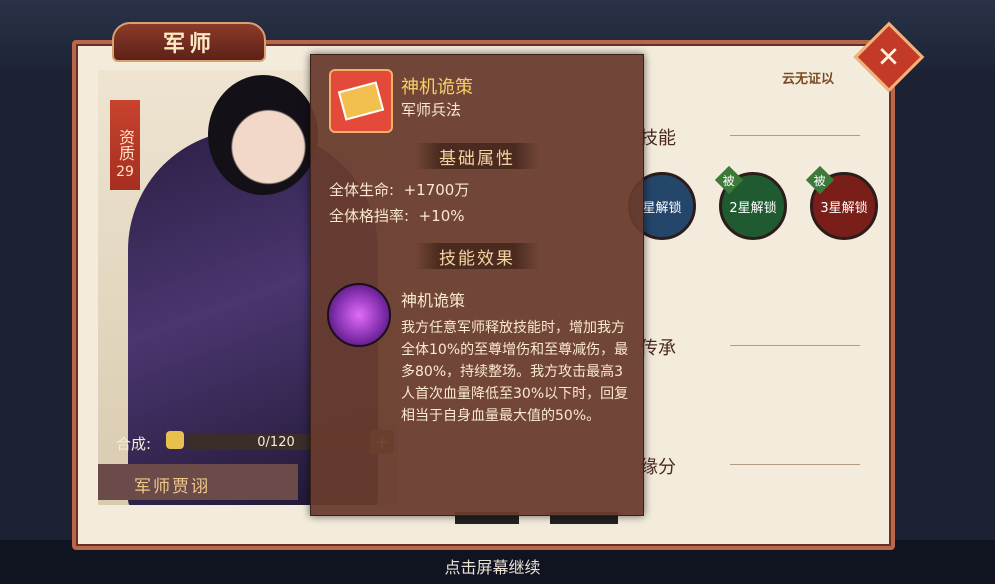 The height and width of the screenshot is (584, 995). I want to click on panel-title: 军师, so click(189, 42).